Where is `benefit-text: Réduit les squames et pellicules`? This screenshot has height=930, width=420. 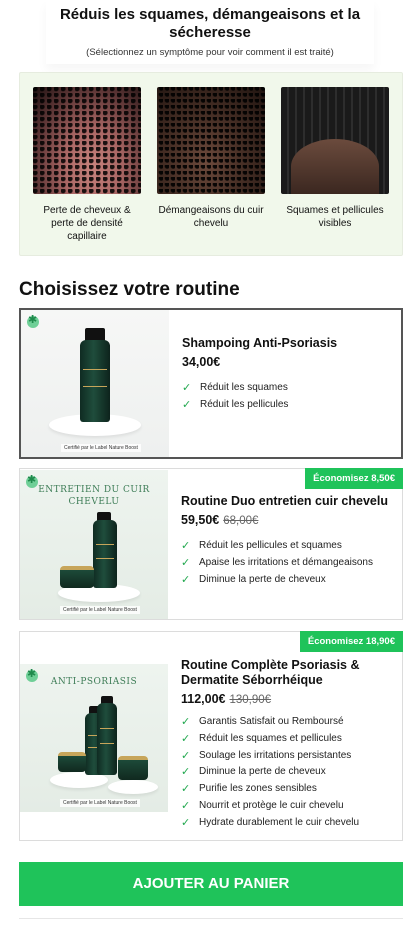 benefit-text: Réduit les squames et pellicules is located at coordinates (270, 738).